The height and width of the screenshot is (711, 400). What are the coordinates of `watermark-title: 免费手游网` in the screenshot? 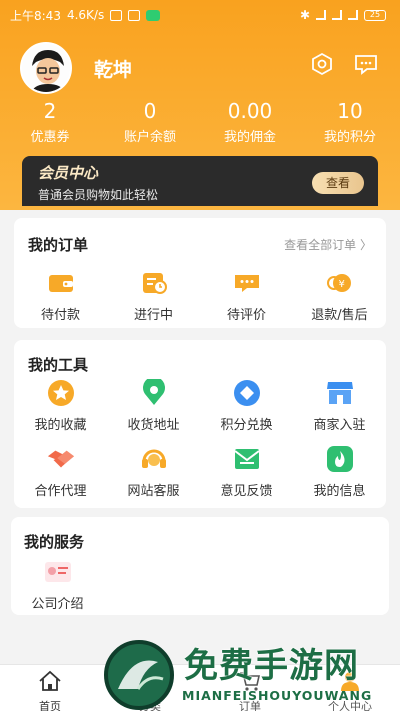 It's located at (271, 666).